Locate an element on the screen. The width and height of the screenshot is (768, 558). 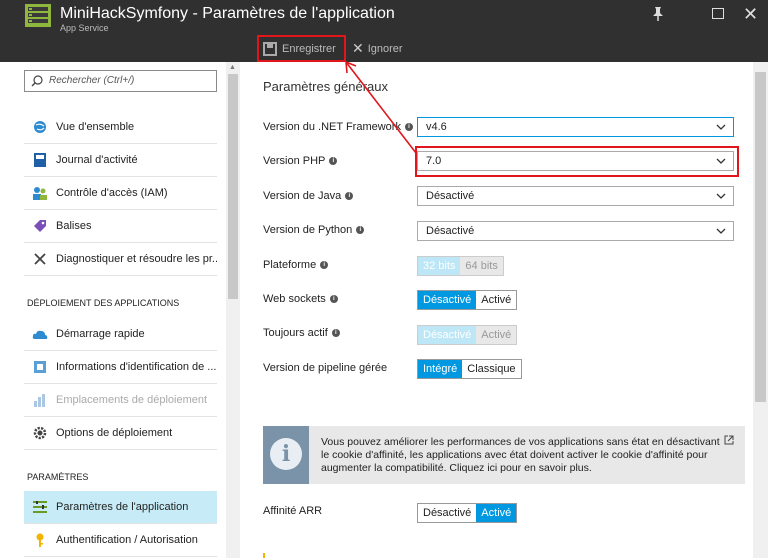
python-version-label: Version de Python i is located at coordinates (314, 230).